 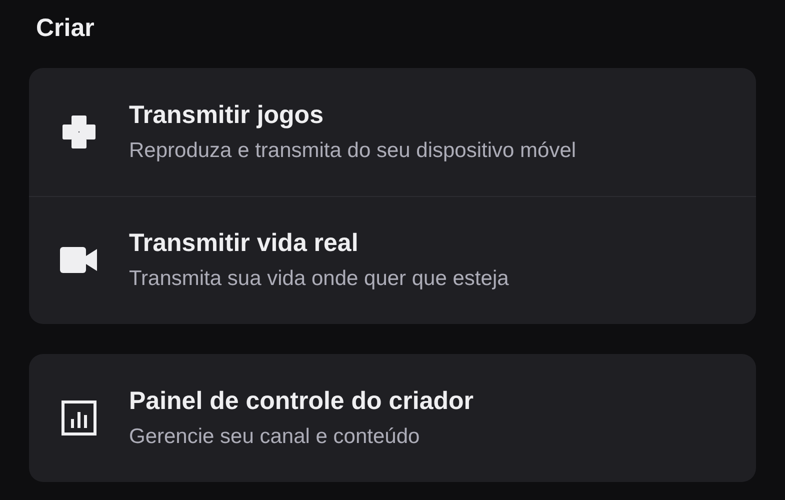 What do you see at coordinates (319, 279) in the screenshot?
I see `item-subtitle: Transmita sua vida onde quer que esteja` at bounding box center [319, 279].